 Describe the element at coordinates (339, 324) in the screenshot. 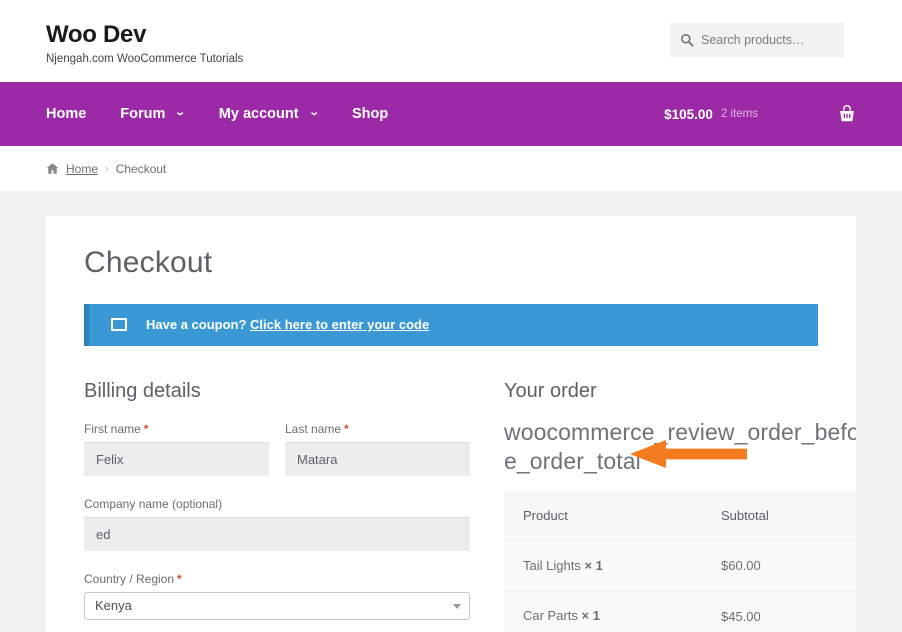

I see `coupon-toggle-link: Click here to enter your code` at that location.